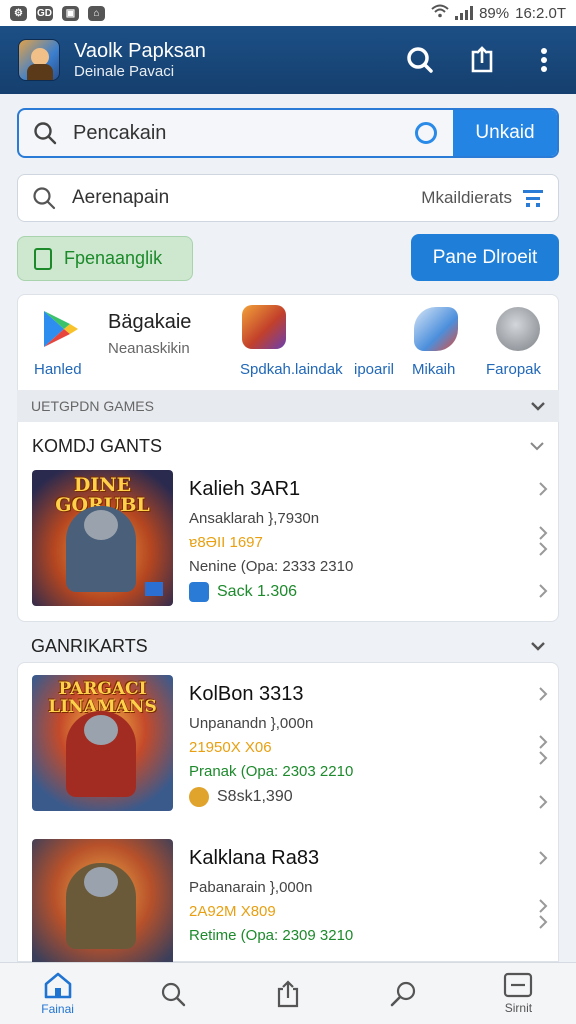  I want to click on home-notification-icon: ⌂, so click(96, 13).